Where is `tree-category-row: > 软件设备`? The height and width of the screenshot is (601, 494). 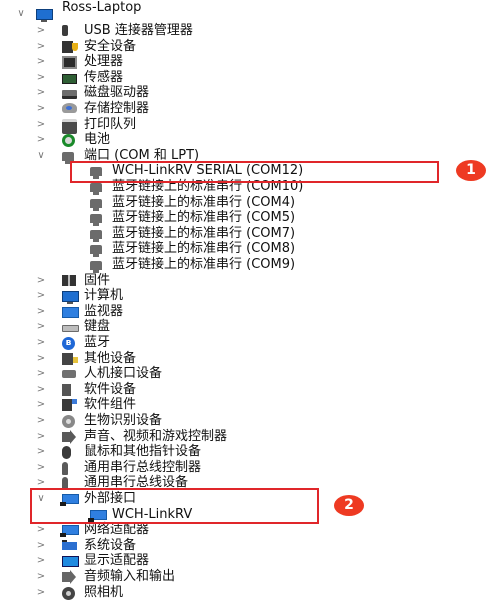 tree-category-row: > 软件设备 is located at coordinates (230, 390).